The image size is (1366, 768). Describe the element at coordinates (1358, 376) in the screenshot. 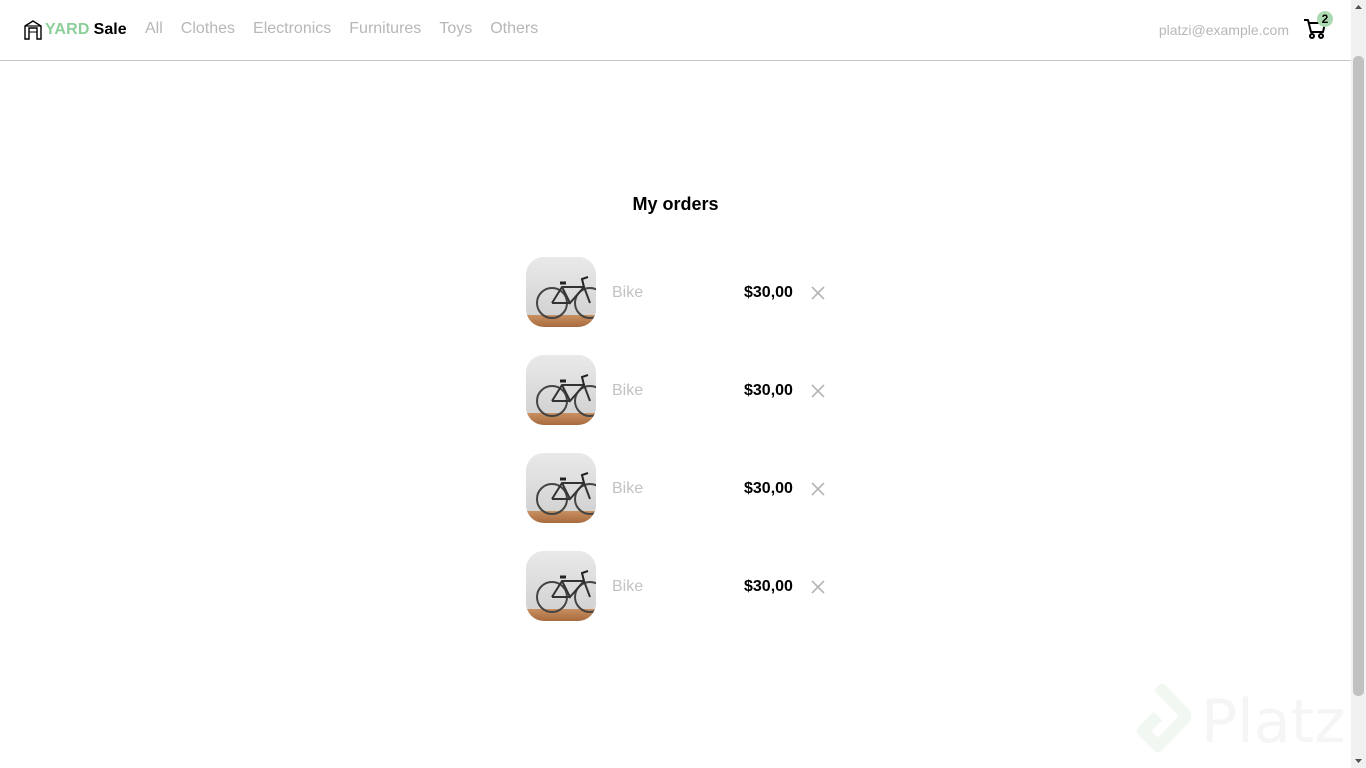

I see `scrollbar-thumb` at that location.